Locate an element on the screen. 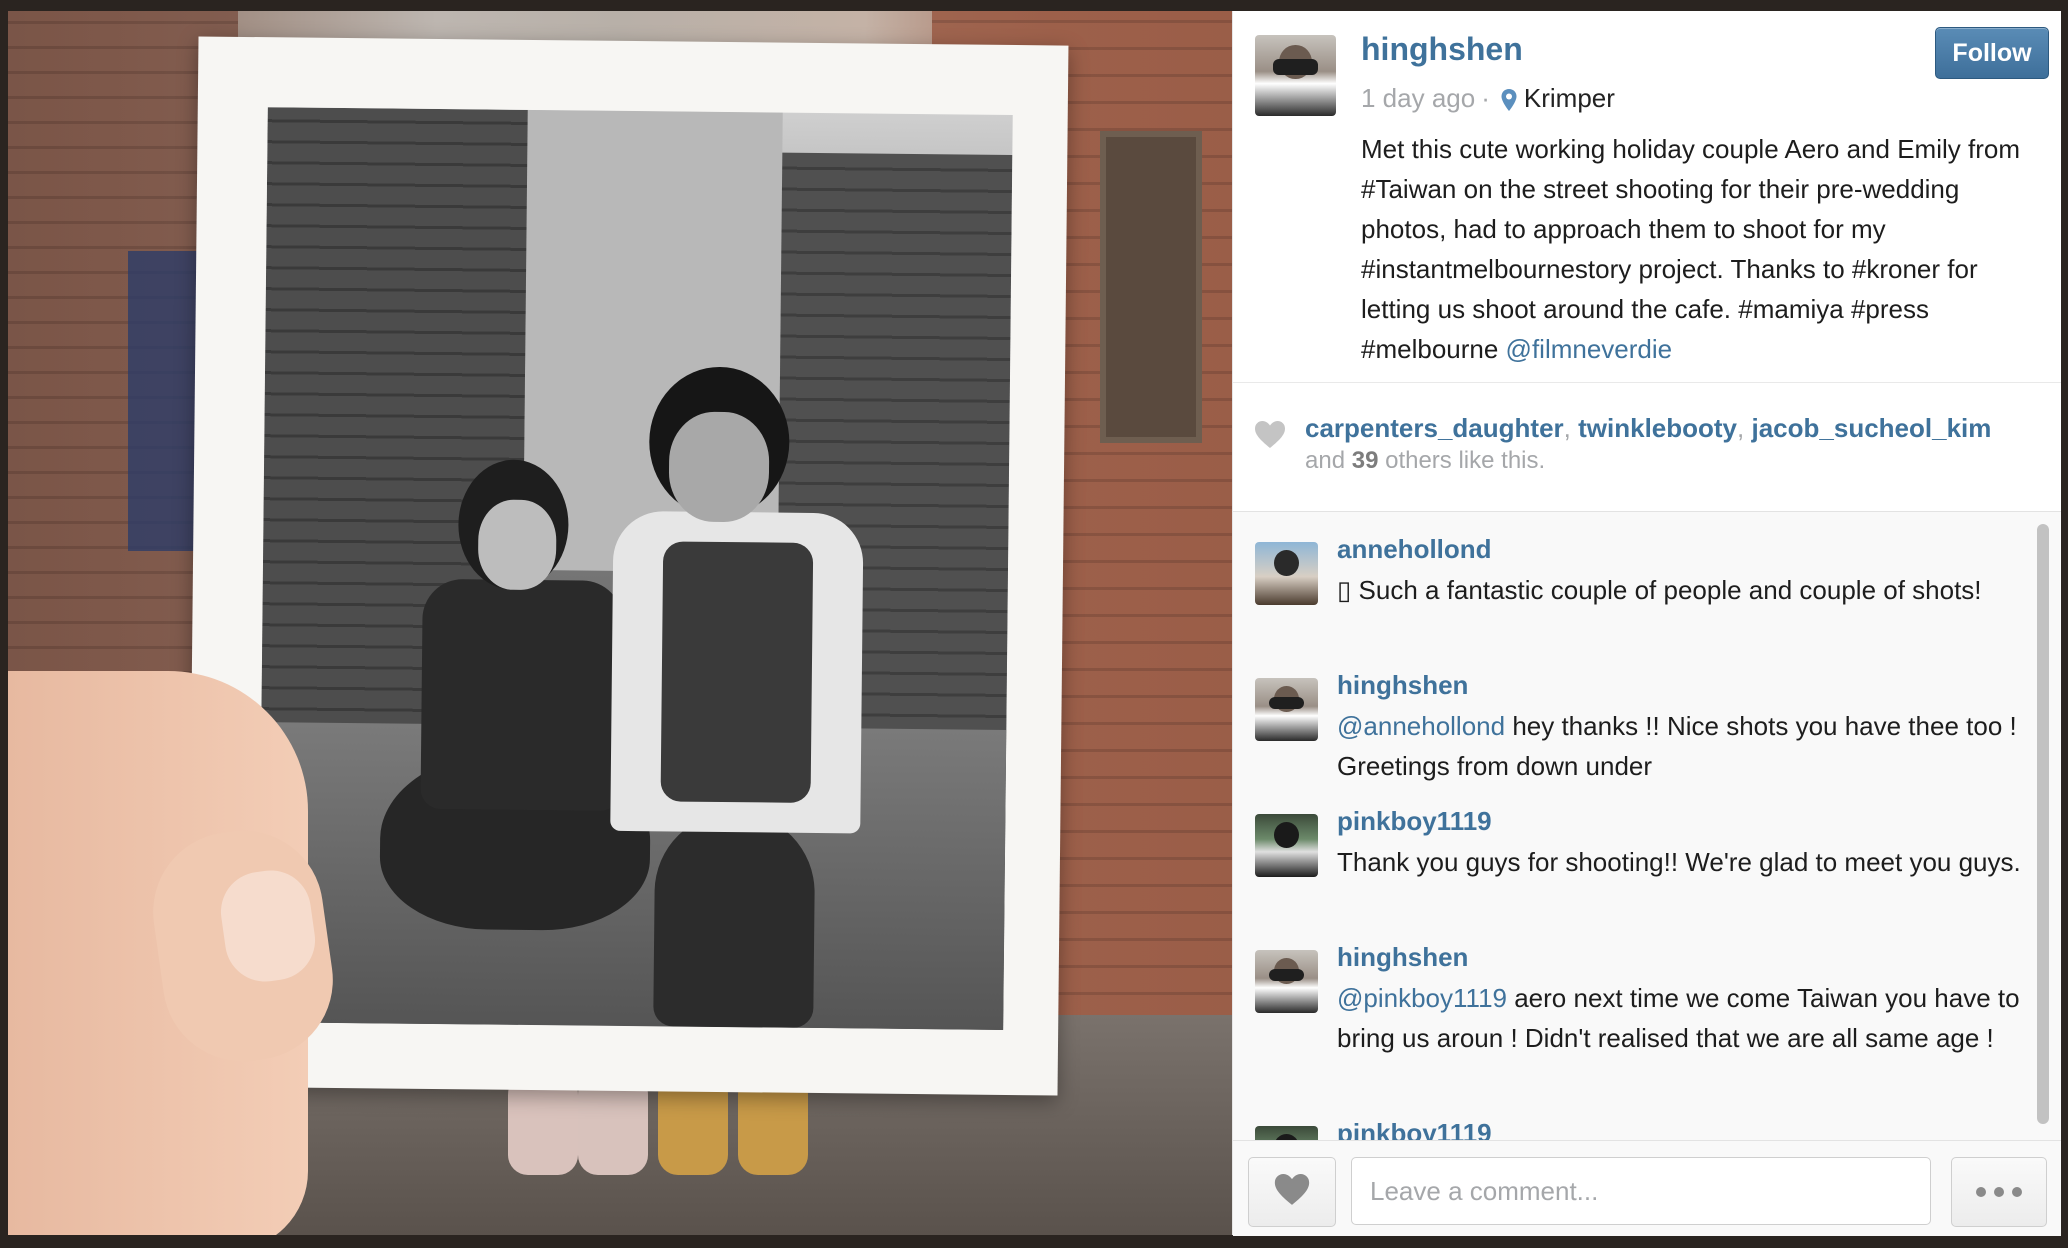 The height and width of the screenshot is (1248, 2068). comment-input is located at coordinates (1641, 1191).